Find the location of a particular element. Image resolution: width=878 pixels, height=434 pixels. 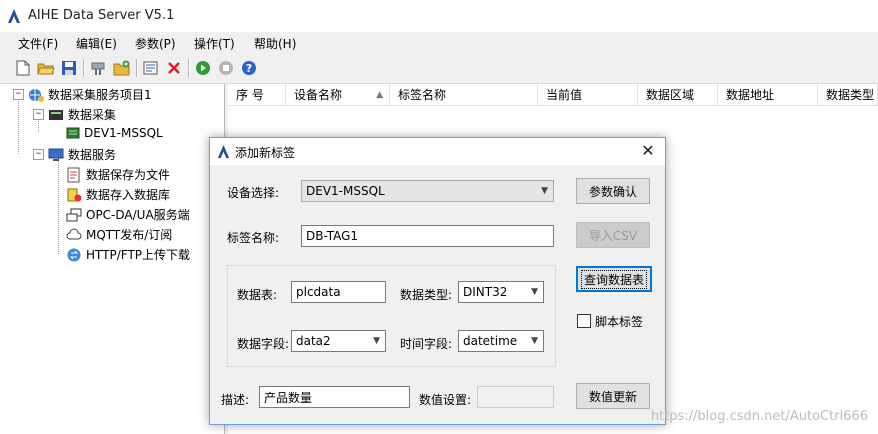

app-title: AIHE Data Server V5.1 is located at coordinates (101, 15).